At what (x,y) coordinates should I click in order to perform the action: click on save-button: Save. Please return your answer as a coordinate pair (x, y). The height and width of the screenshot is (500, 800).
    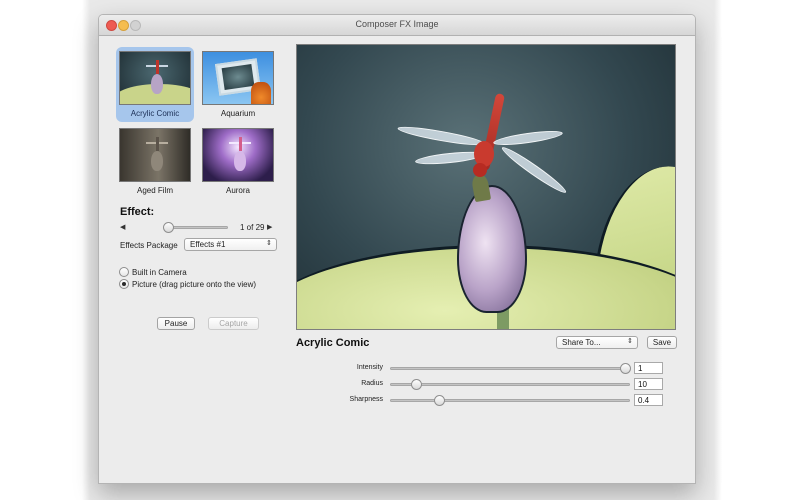
    Looking at the image, I should click on (662, 342).